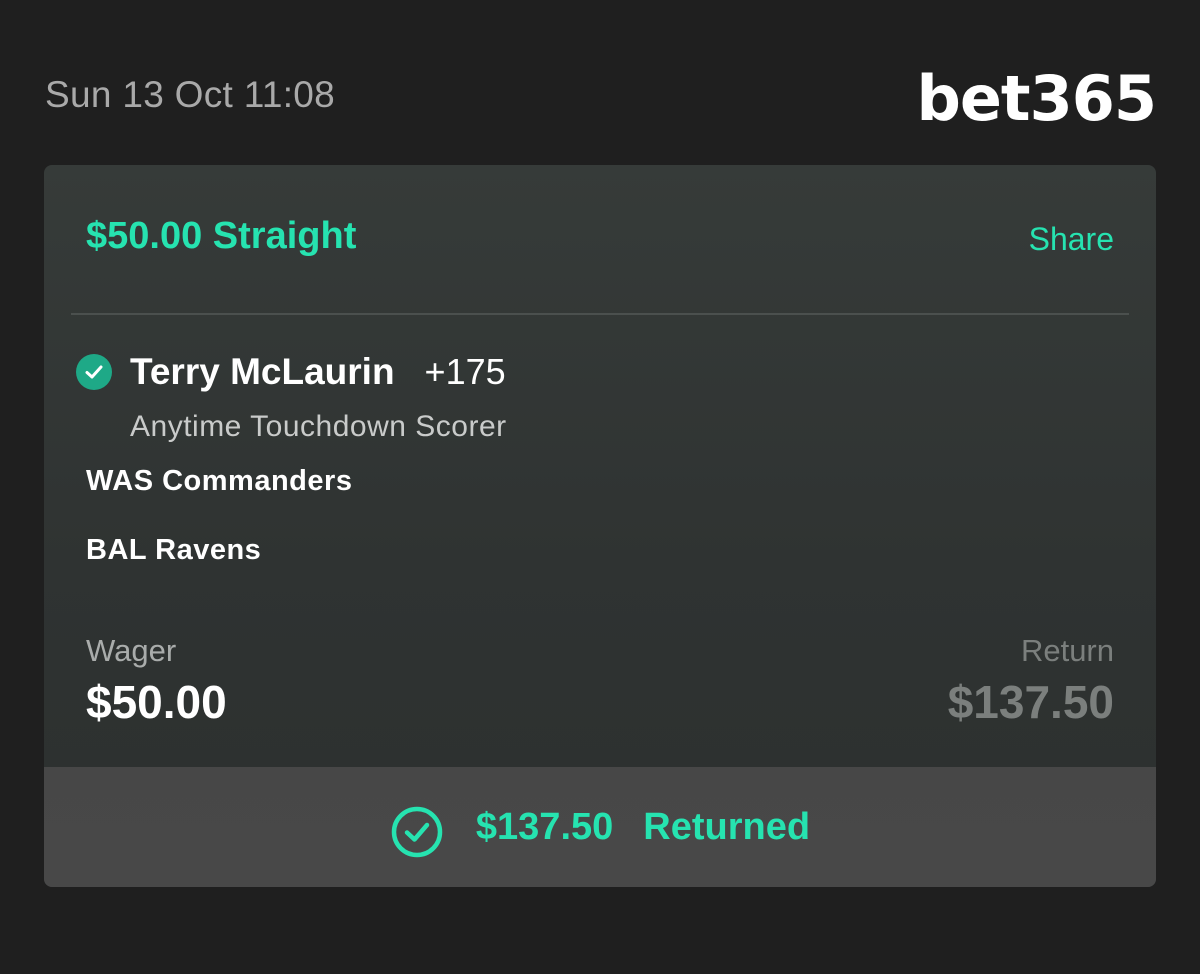  Describe the element at coordinates (465, 371) in the screenshot. I see `selection-odds: +175` at that location.